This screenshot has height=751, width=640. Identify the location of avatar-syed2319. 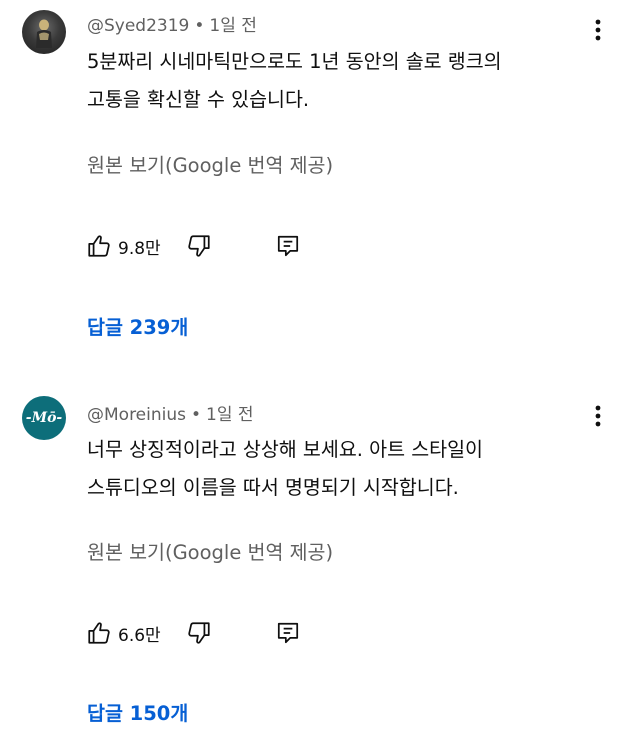
(44, 32).